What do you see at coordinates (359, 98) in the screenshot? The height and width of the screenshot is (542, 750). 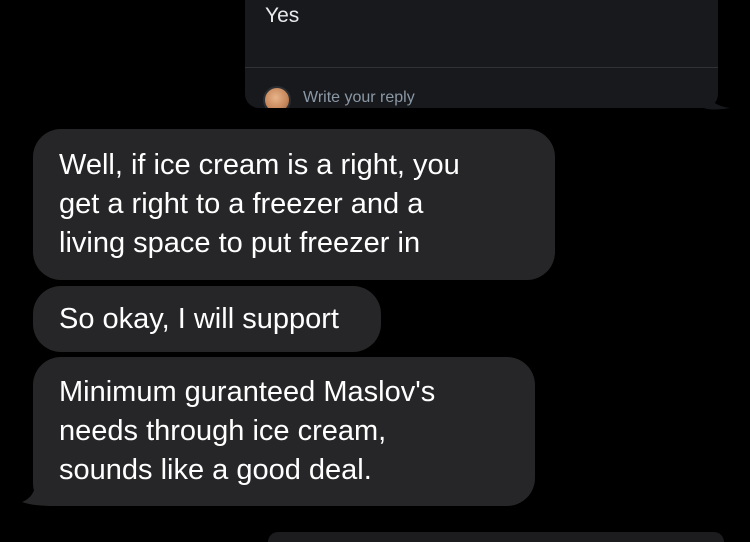 I see `reply-placeholder: Write your reply` at bounding box center [359, 98].